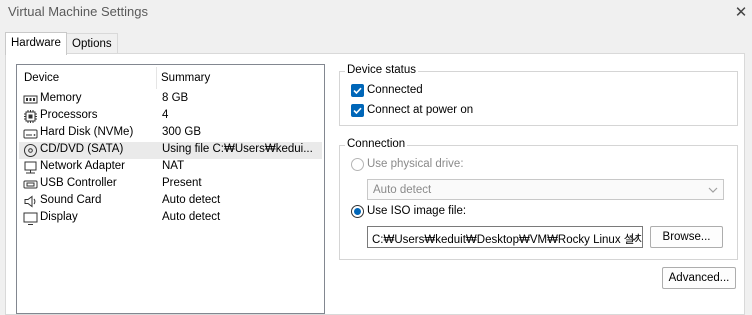 The image size is (752, 315). I want to click on device-summary: 8 GB, so click(175, 98).